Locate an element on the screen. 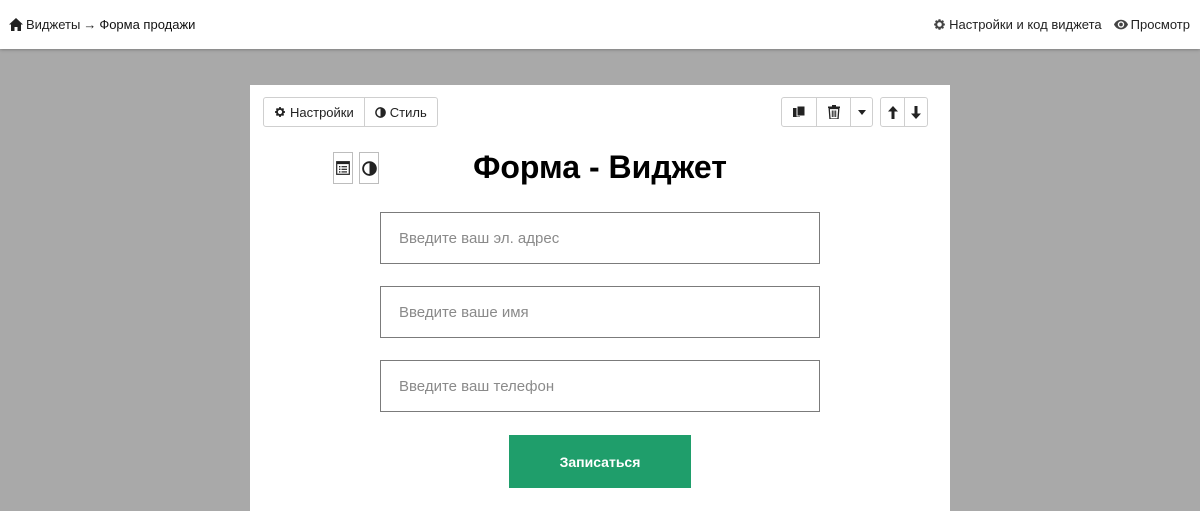 The width and height of the screenshot is (1200, 511). delete-button is located at coordinates (833, 112).